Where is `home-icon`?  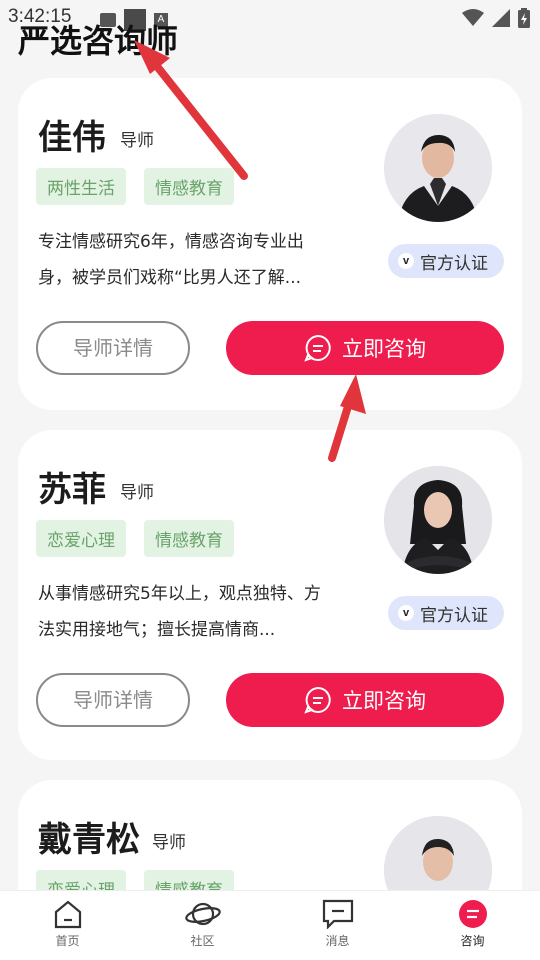
home-icon is located at coordinates (67, 914).